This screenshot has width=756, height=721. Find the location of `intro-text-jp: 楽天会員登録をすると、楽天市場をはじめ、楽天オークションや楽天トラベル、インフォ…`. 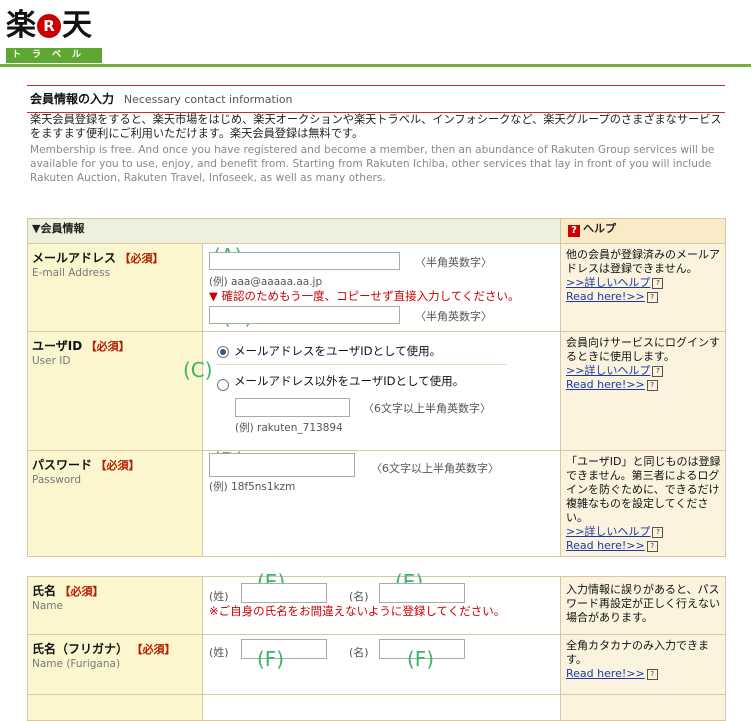

intro-text-jp: 楽天会員登録をすると、楽天市場をはじめ、楽天オークションや楽天トラベル、インフォ… is located at coordinates (376, 126).